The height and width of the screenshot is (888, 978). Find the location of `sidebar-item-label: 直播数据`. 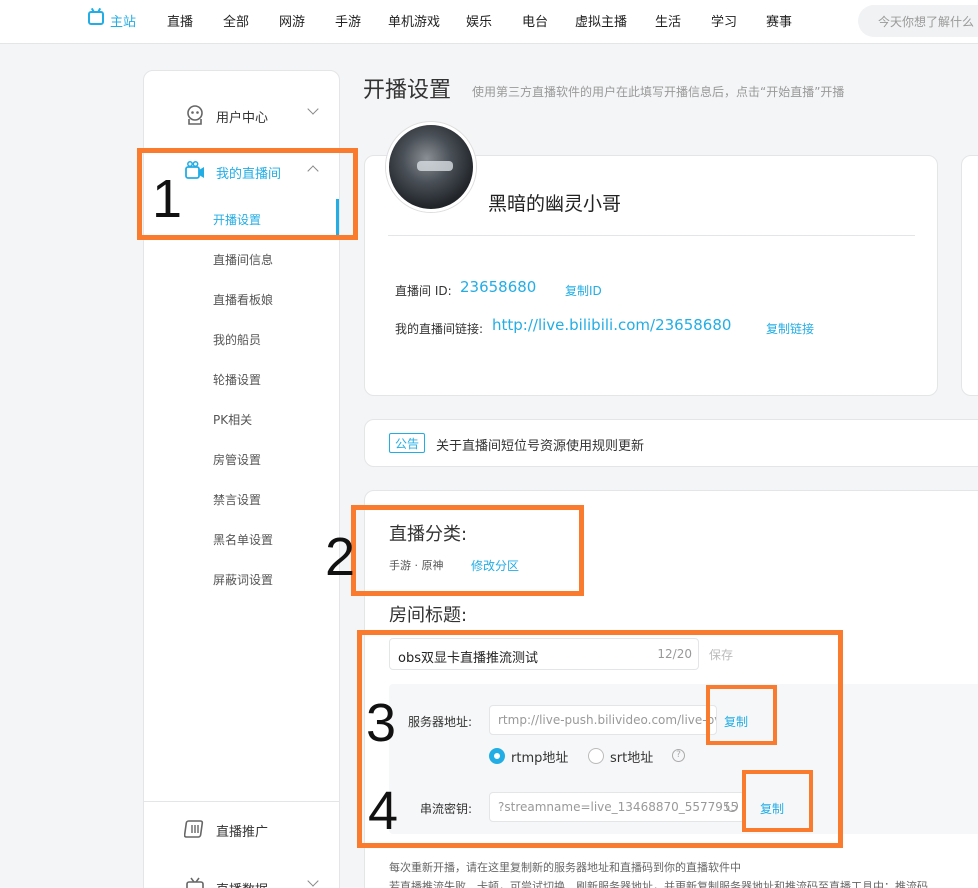

sidebar-item-label: 直播数据 is located at coordinates (242, 883).